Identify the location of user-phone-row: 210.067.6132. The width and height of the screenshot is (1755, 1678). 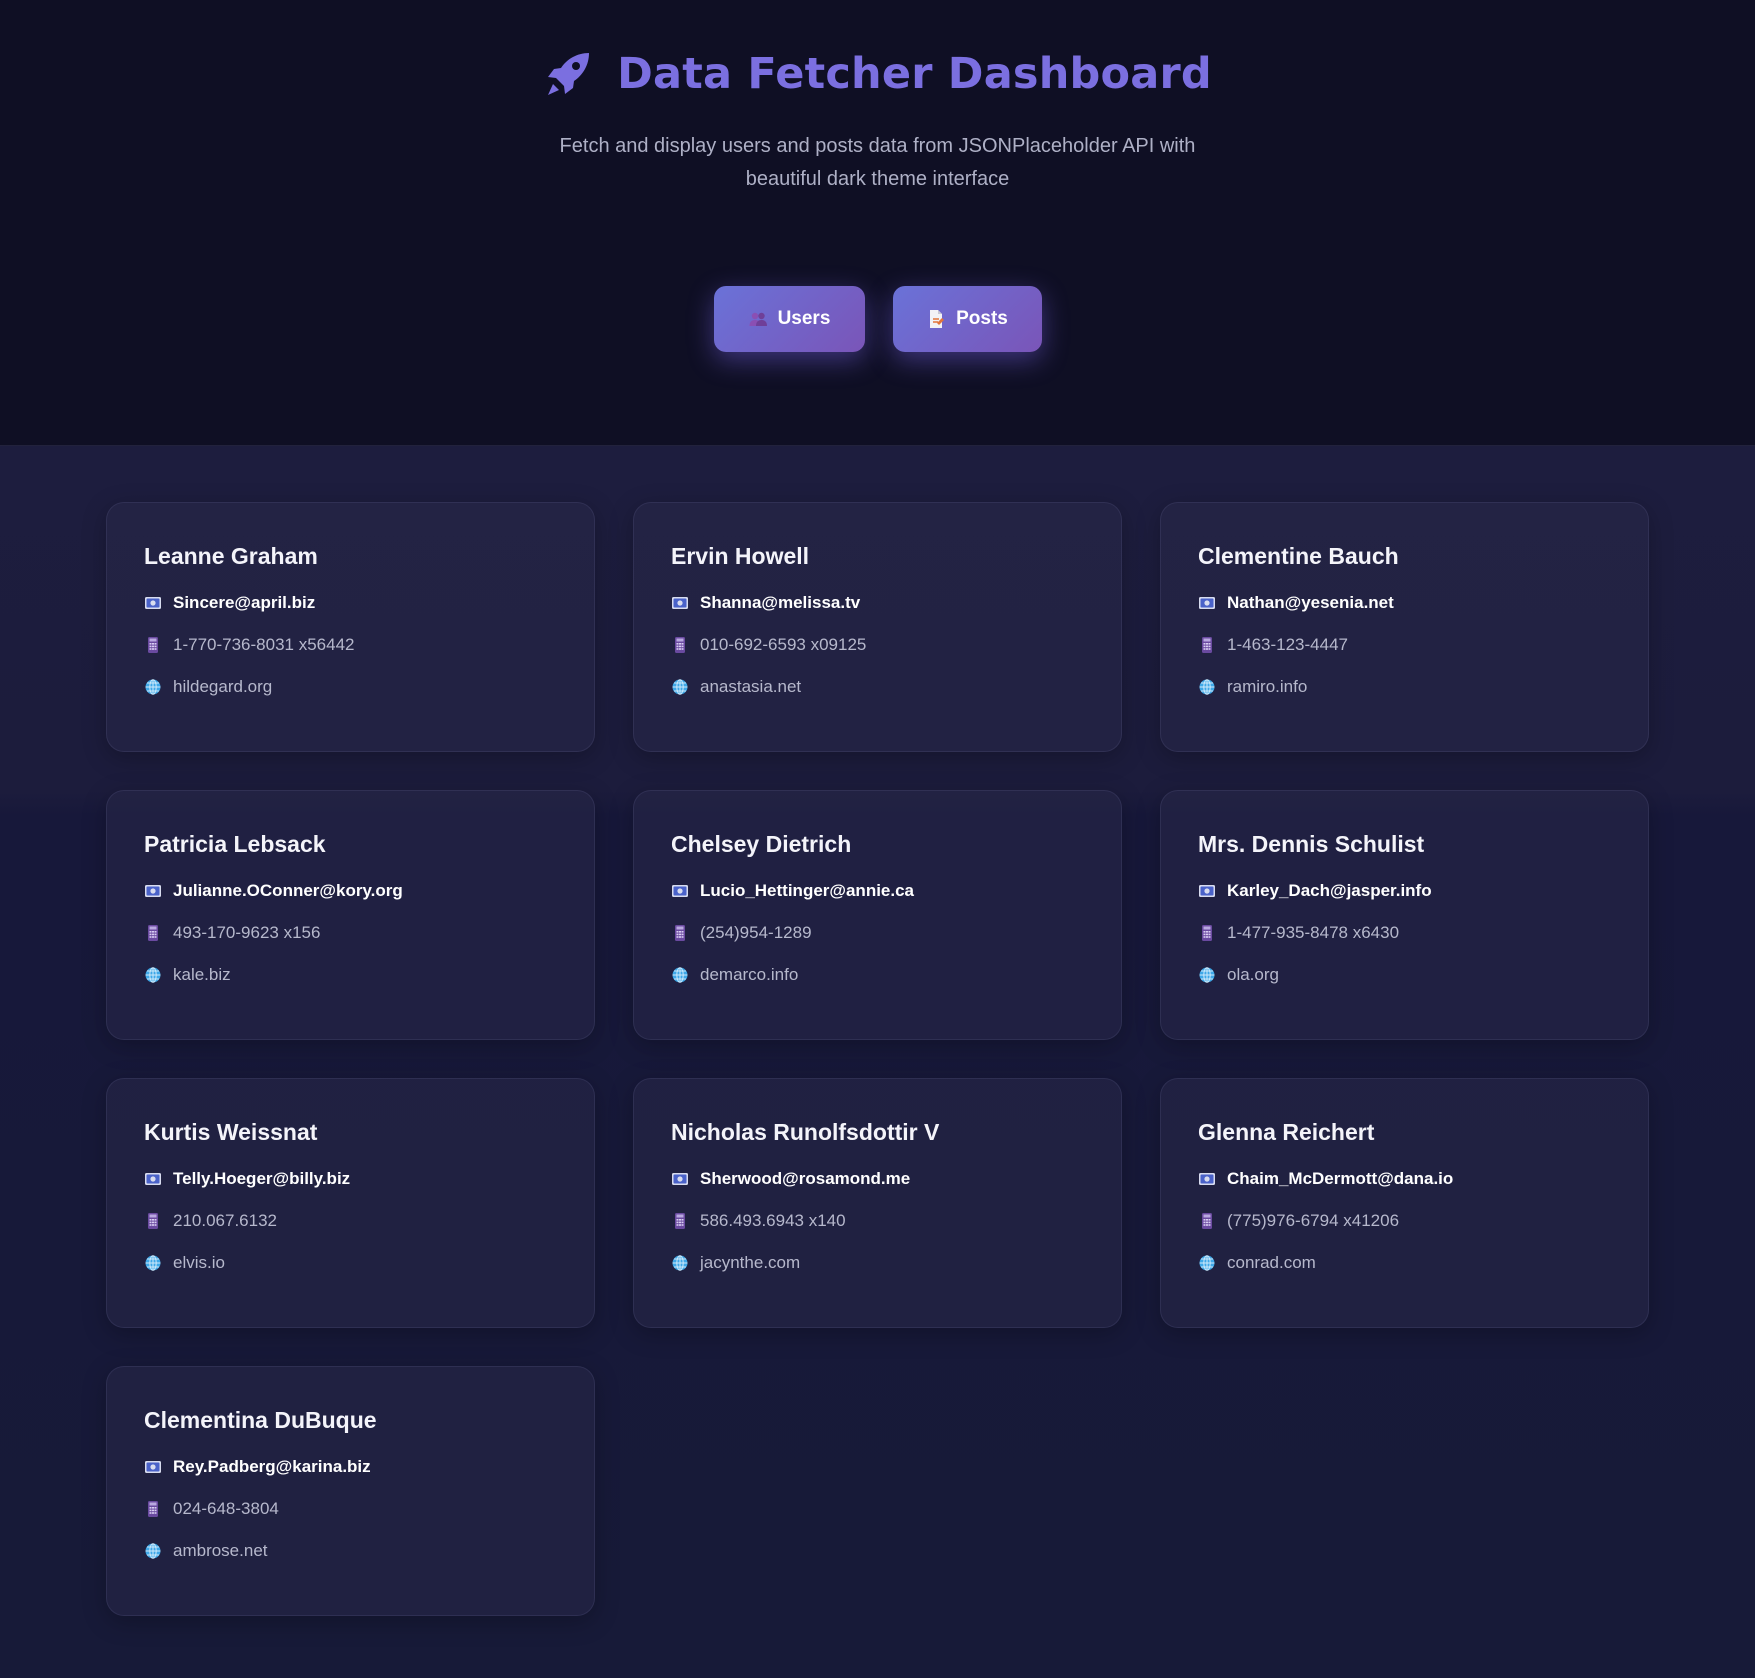
(350, 1221).